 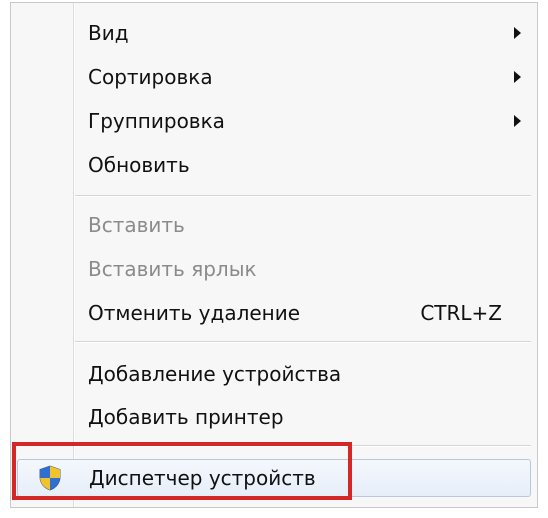 I want to click on menu-item-label: Сортировка, so click(x=150, y=77).